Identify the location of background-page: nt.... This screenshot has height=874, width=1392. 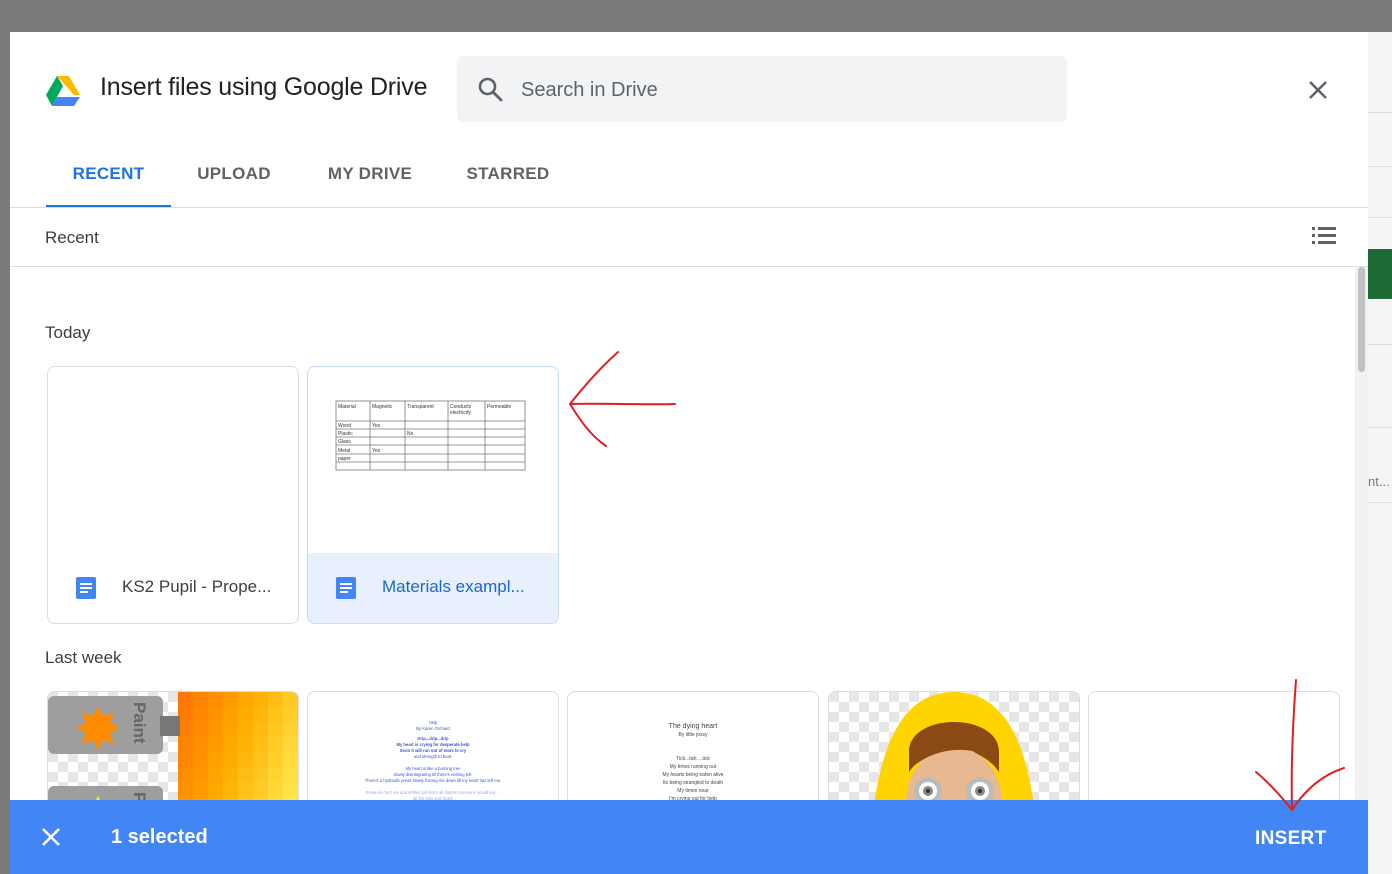
(1380, 453).